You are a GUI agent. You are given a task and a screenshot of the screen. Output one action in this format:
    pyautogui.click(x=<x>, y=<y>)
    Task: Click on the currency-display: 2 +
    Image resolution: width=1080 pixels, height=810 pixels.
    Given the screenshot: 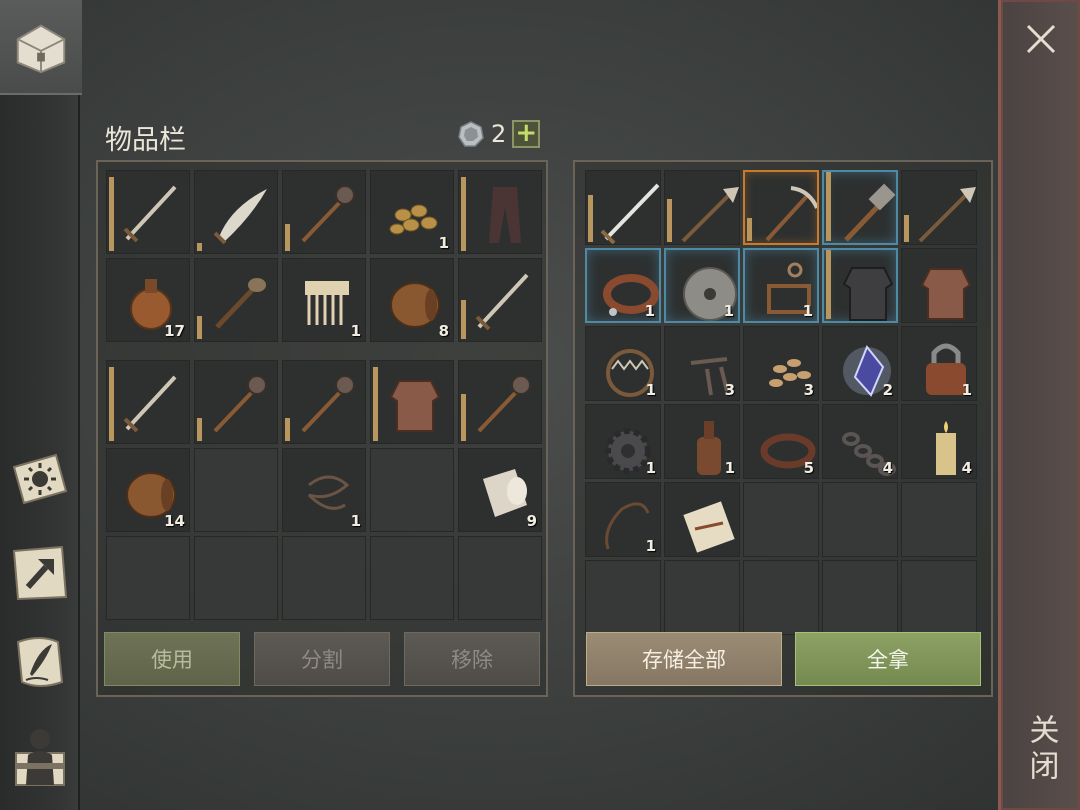 What is the action you would take?
    pyautogui.click(x=499, y=134)
    